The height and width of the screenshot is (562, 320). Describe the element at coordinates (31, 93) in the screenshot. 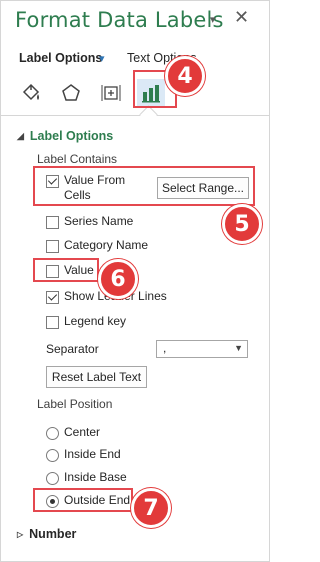

I see `fill-line-icon` at that location.